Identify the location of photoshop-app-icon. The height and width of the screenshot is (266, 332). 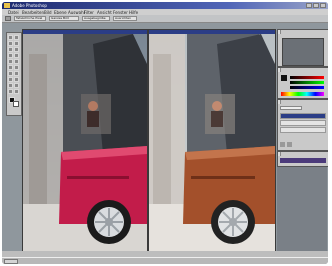
(7, 5).